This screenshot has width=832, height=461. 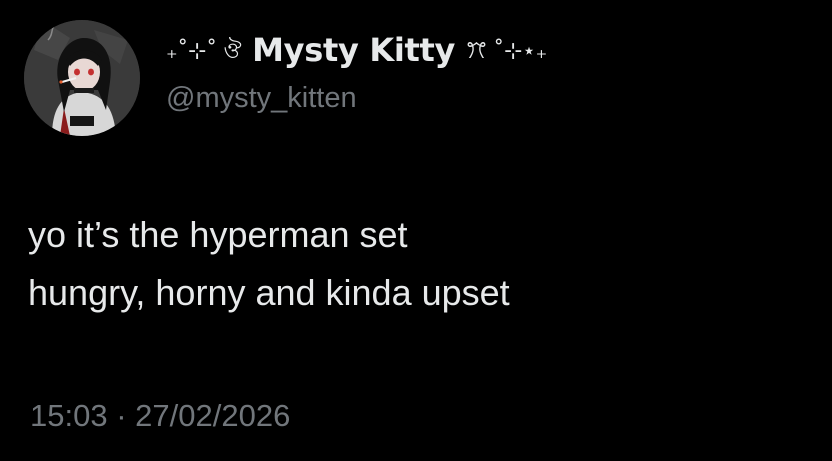 I want to click on avatar, so click(x=82, y=78).